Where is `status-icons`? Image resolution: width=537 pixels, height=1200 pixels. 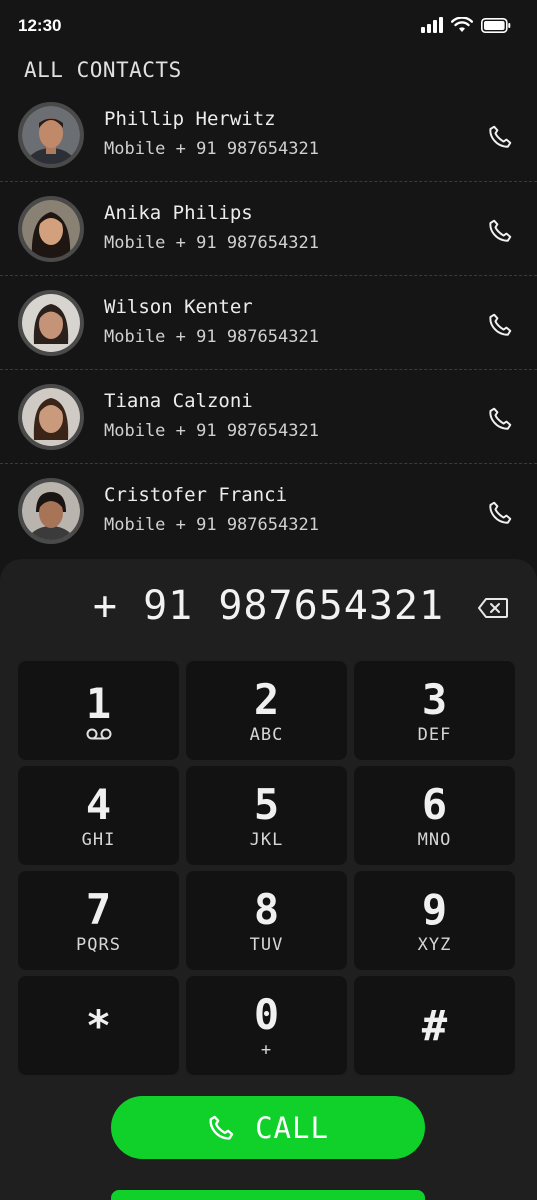
status-icons is located at coordinates (466, 25).